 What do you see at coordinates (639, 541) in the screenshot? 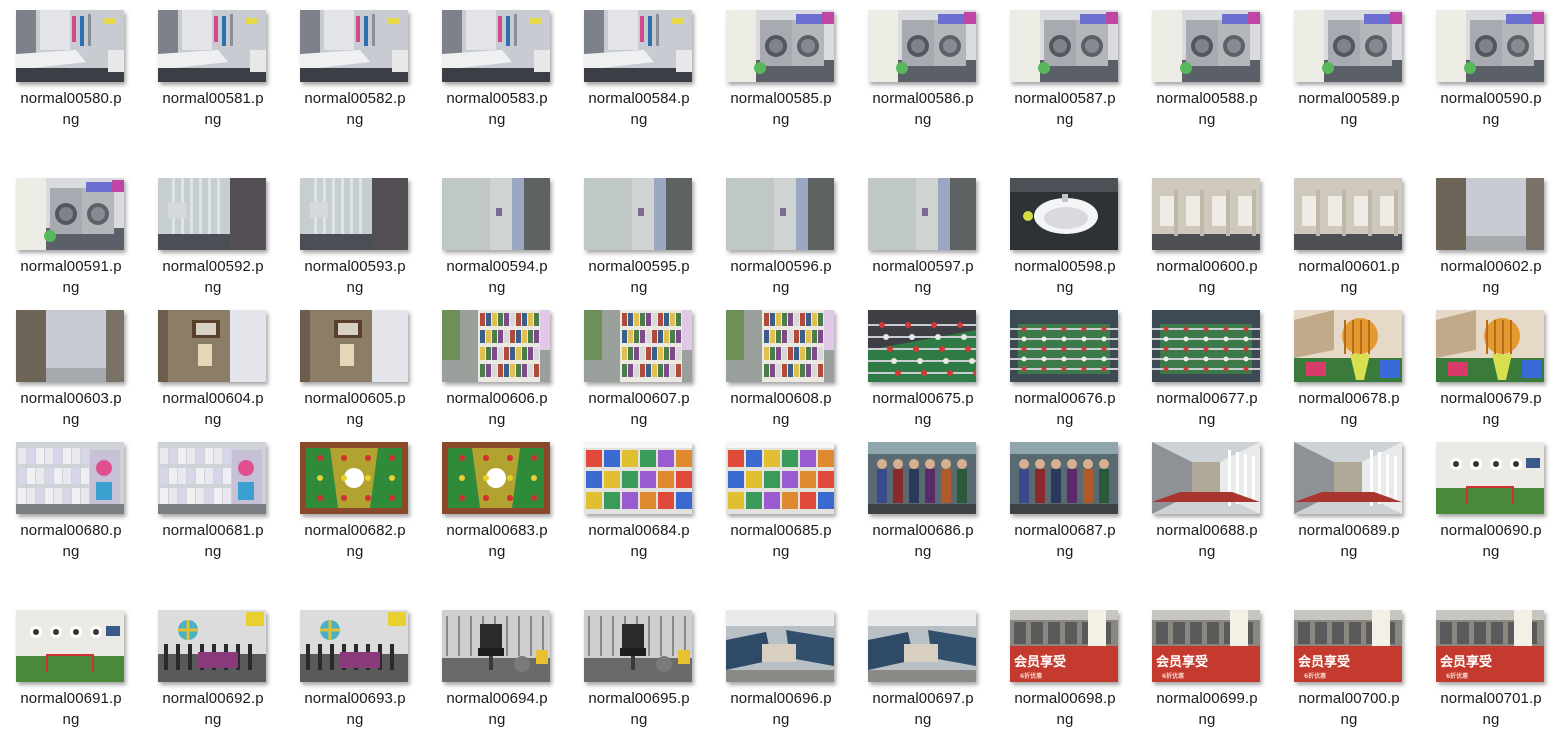
I see `file-name-label: normal00684.p ng` at bounding box center [639, 541].